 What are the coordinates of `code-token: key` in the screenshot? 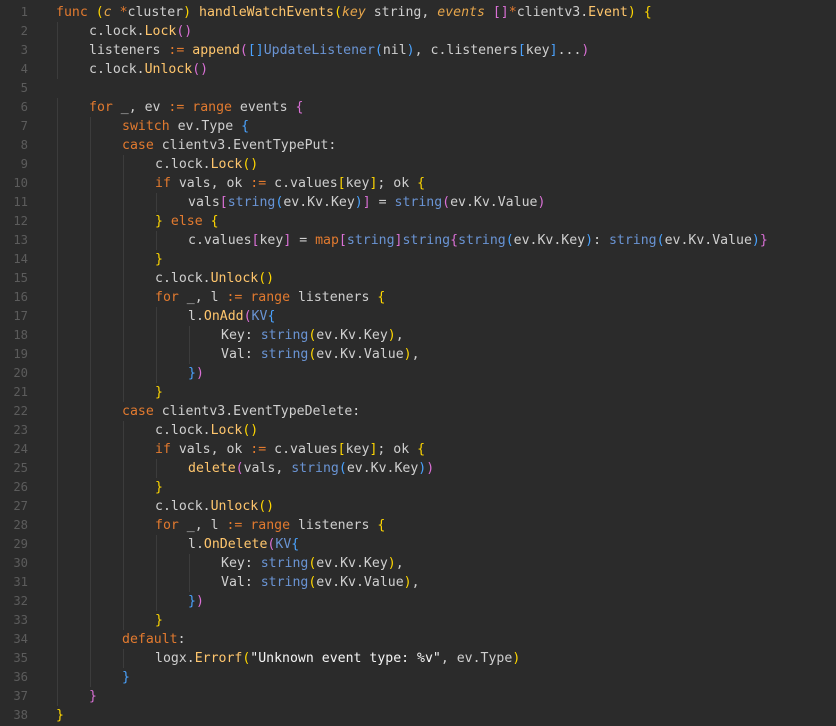 It's located at (271, 240).